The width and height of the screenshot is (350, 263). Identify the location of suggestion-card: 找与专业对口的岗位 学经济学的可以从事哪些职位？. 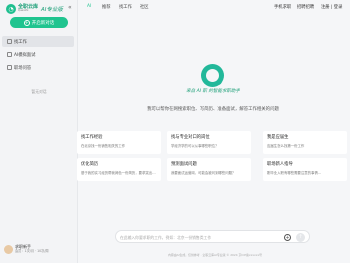
(209, 142).